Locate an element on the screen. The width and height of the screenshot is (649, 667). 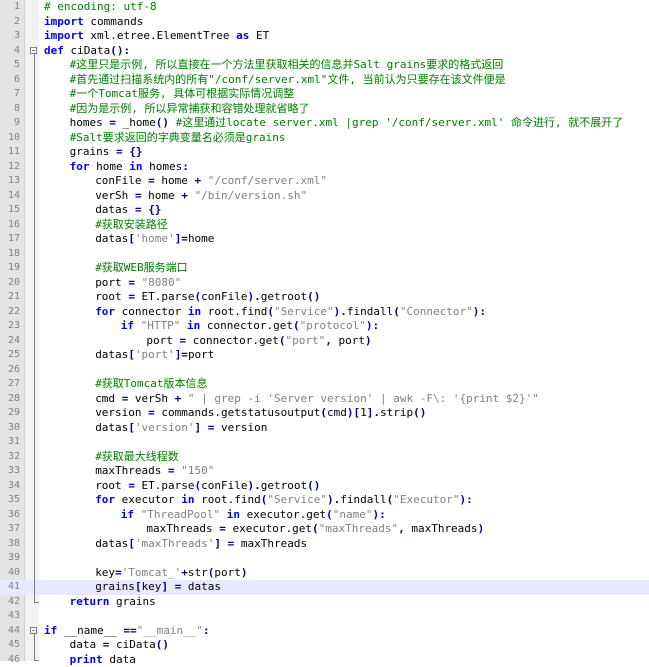
code-token: "maxThreads" is located at coordinates (358, 528).